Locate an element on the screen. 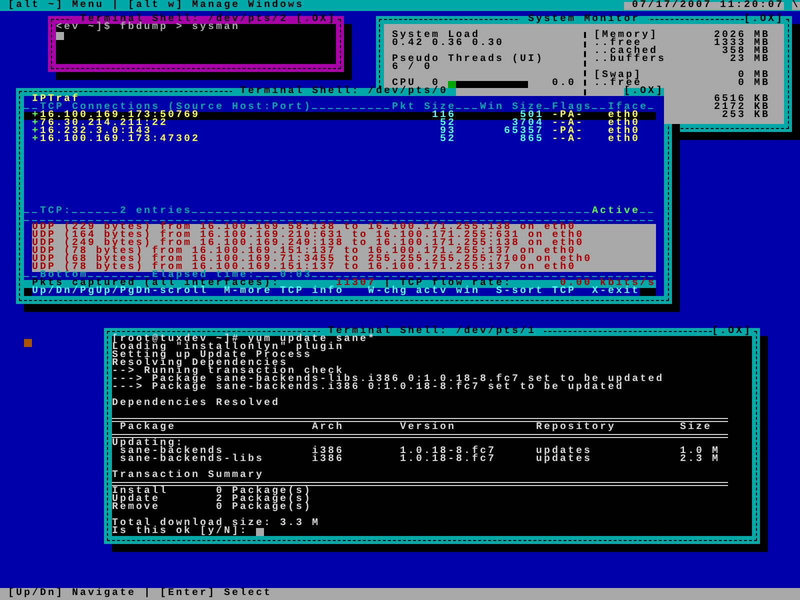  flow-rate-label: TCP flow rate: is located at coordinates (456, 284).